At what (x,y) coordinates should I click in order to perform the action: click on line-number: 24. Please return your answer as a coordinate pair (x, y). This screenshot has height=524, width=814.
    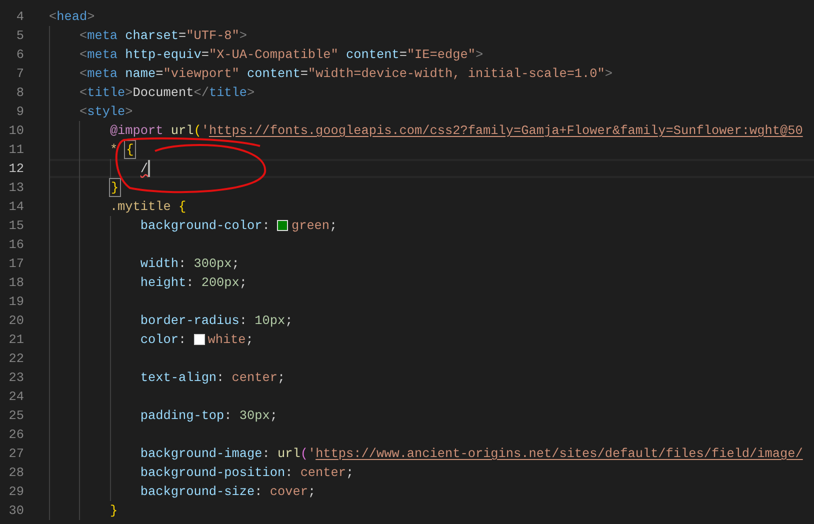
    Looking at the image, I should click on (16, 397).